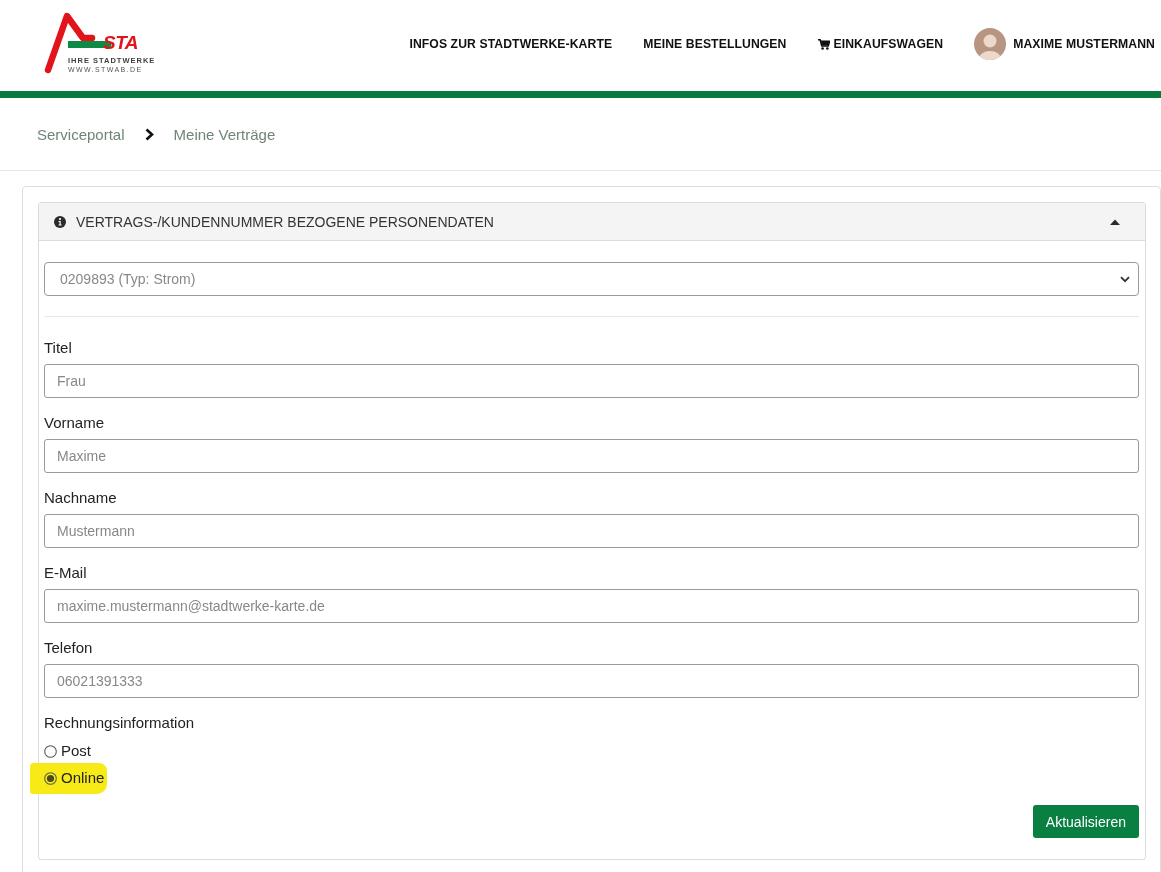  I want to click on nav-link: INFOS ZUR STADTWERKE-KARTE, so click(511, 44).